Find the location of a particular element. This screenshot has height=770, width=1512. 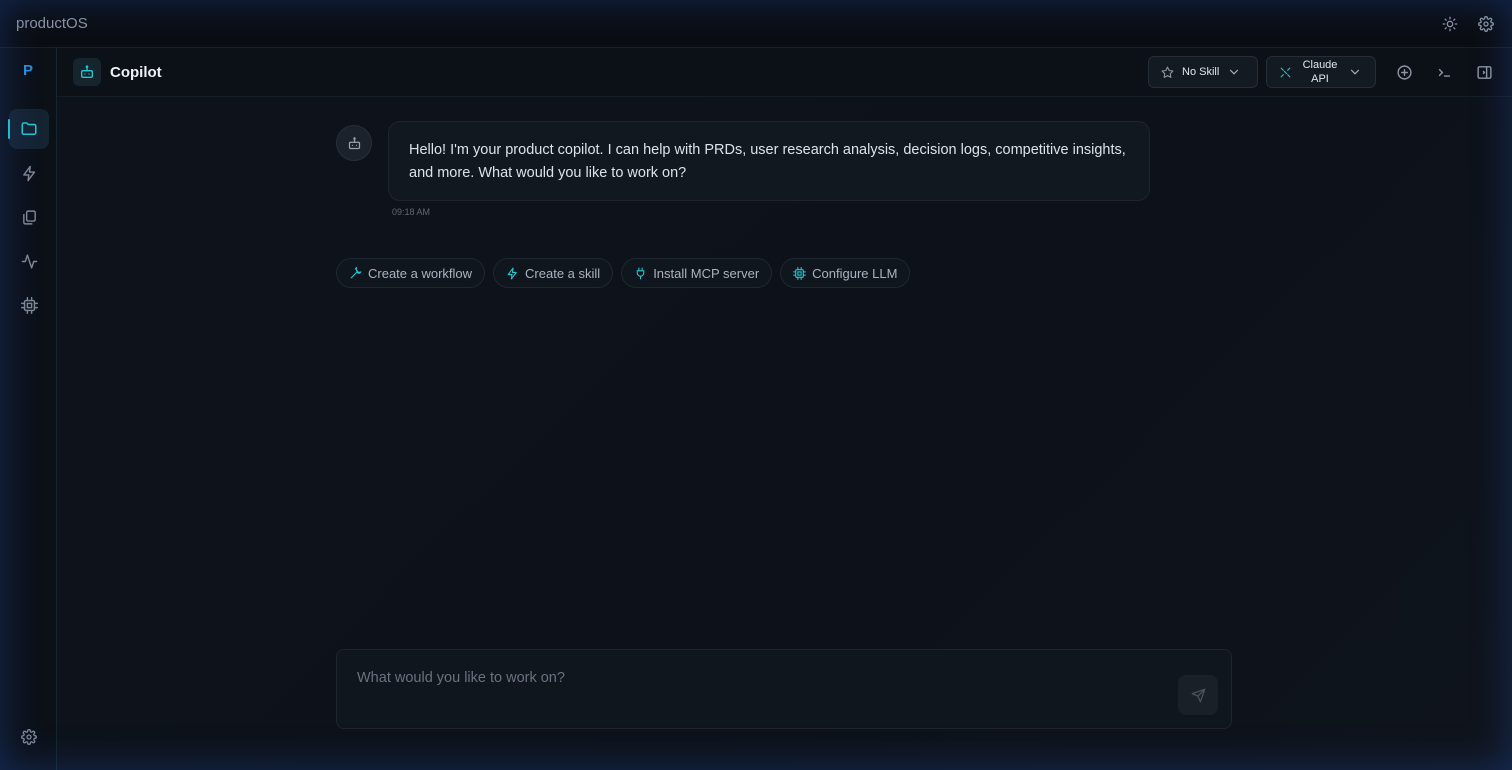

app-title: productOS is located at coordinates (52, 23).